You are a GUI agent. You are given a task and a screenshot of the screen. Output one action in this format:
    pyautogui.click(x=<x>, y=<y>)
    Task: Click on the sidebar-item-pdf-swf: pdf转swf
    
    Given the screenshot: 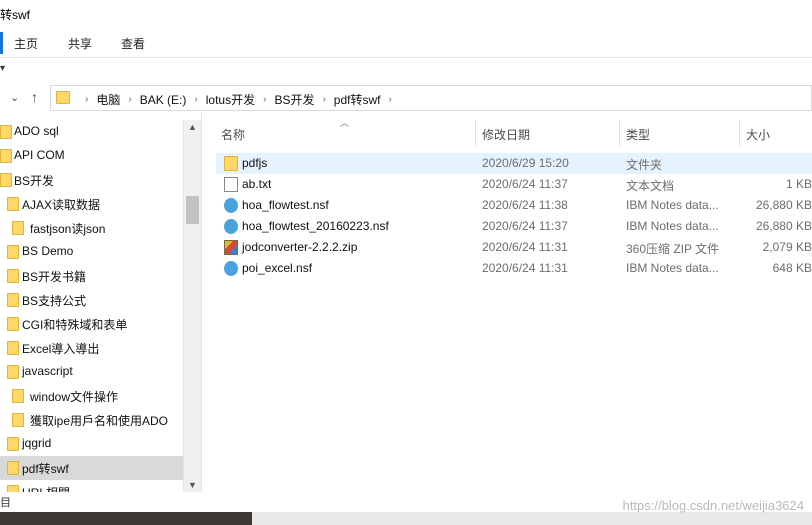 What is the action you would take?
    pyautogui.click(x=91, y=468)
    